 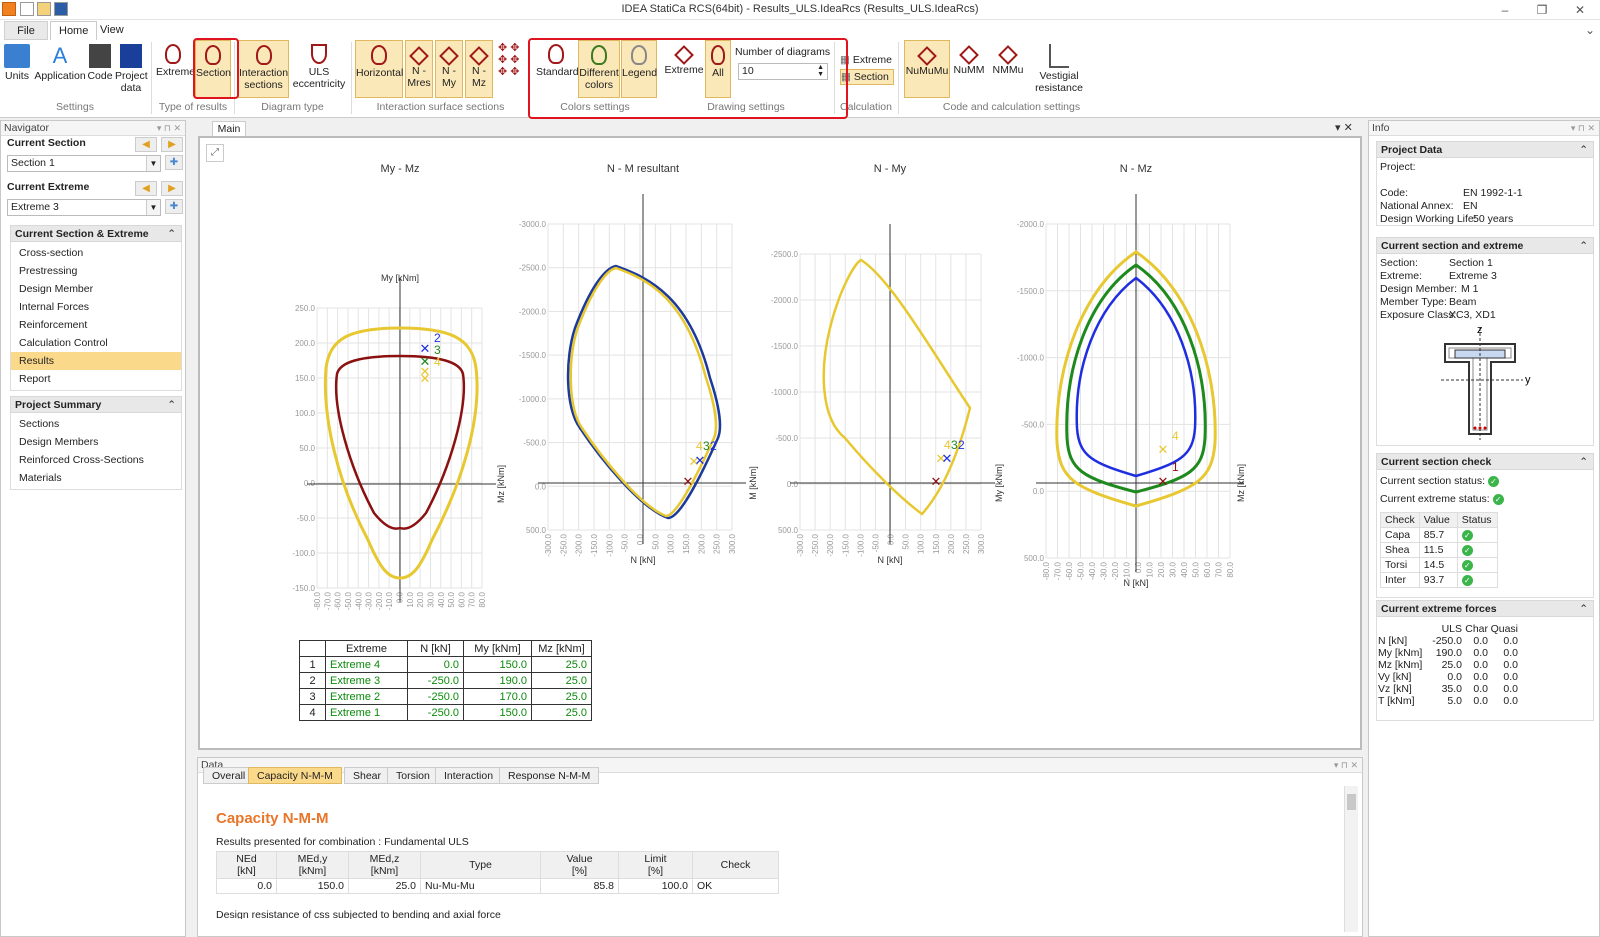 What do you see at coordinates (1439, 565) in the screenshot?
I see `table-row: Torsi 14.5 ✓` at bounding box center [1439, 565].